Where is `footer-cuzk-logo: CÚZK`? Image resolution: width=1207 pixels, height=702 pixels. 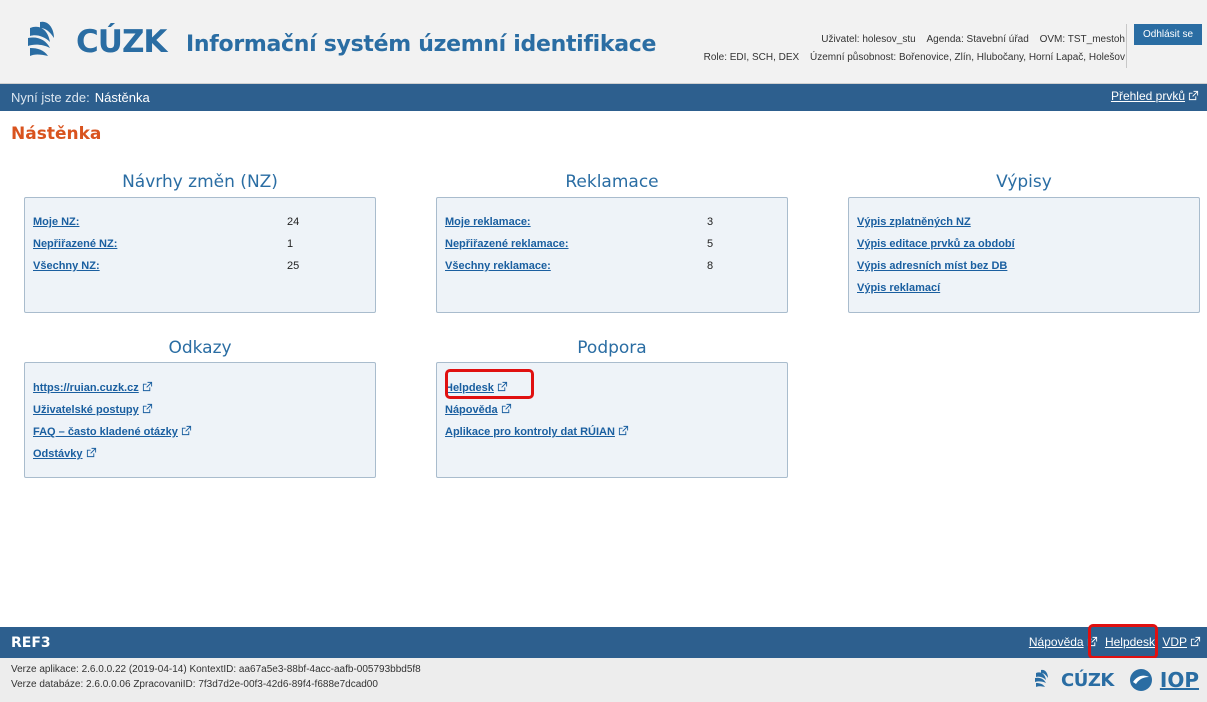
footer-cuzk-logo: CÚZK is located at coordinates (1087, 680).